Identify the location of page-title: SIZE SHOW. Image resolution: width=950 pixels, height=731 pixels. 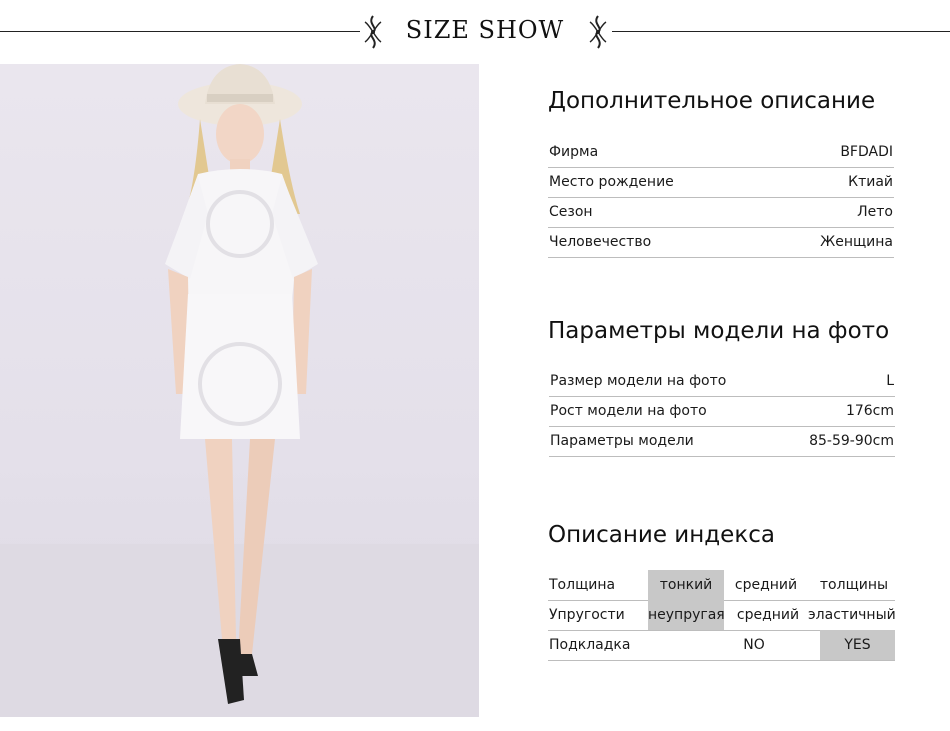
(485, 30).